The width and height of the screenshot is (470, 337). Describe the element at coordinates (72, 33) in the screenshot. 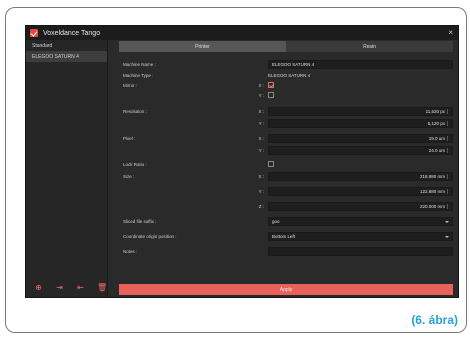

I see `window-title: Voxeldance Tango` at that location.